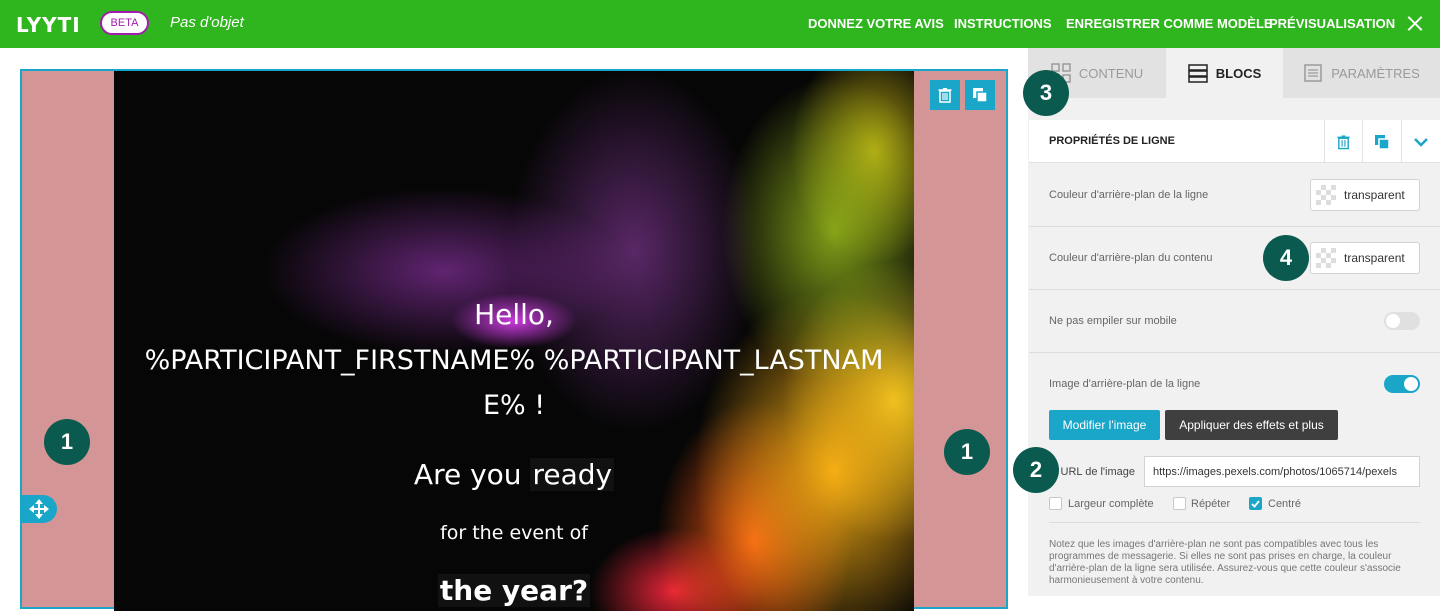 Image resolution: width=1440 pixels, height=611 pixels. Describe the element at coordinates (1375, 73) in the screenshot. I see `tab-parametres-label: PARAMÈTRES` at that location.